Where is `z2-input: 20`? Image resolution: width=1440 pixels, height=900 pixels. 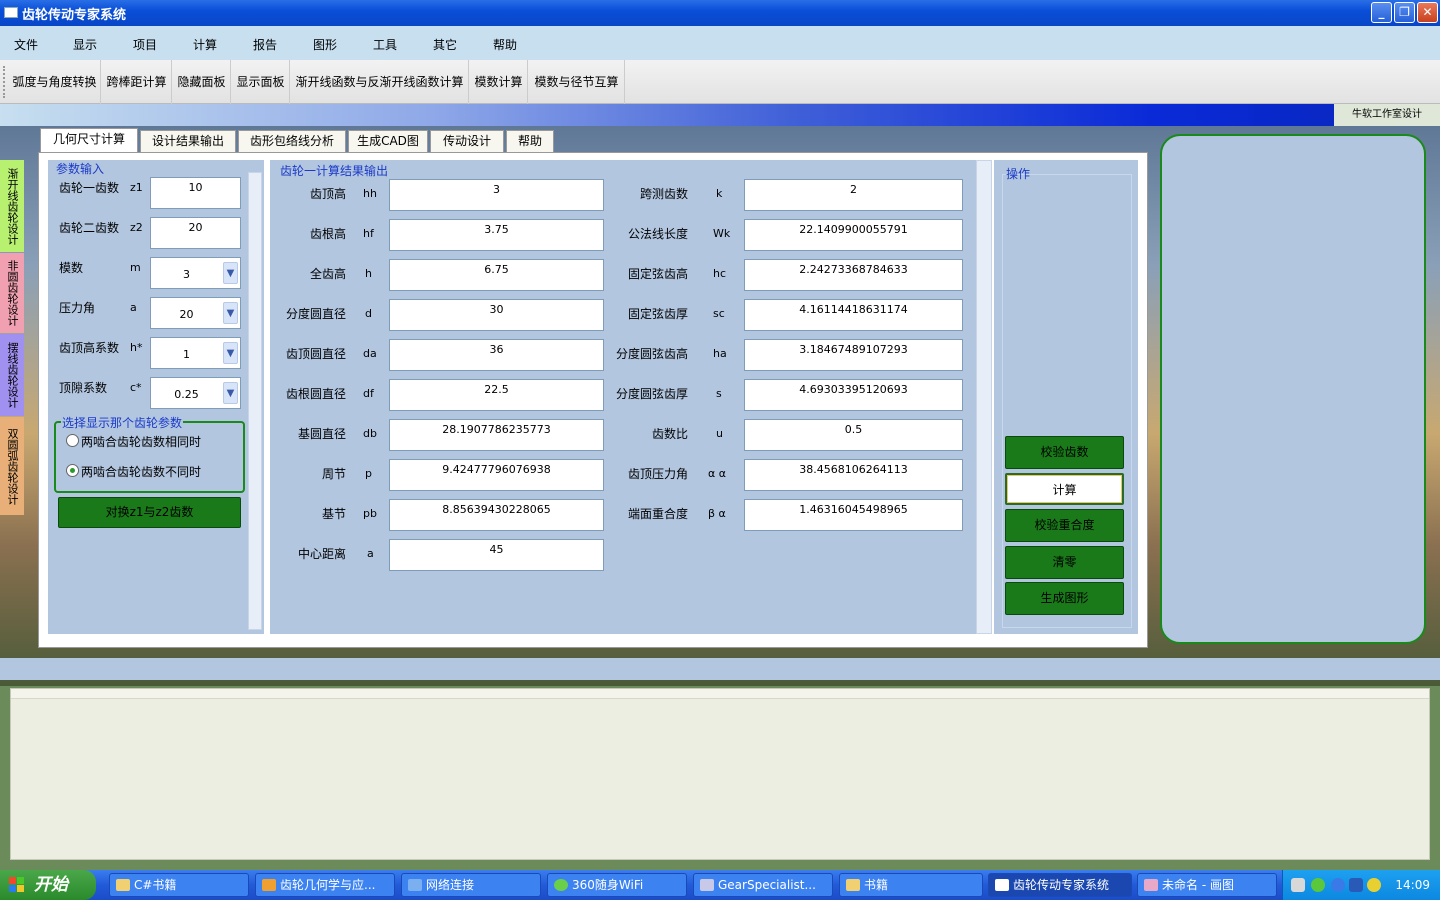 z2-input: 20 is located at coordinates (195, 233).